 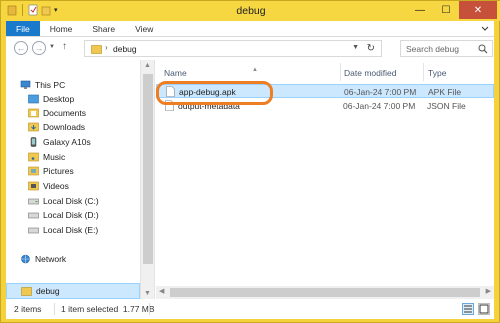 What do you see at coordinates (63, 215) in the screenshot?
I see `sidebar-item-local-disk-d: Local Disk (D:)` at bounding box center [63, 215].